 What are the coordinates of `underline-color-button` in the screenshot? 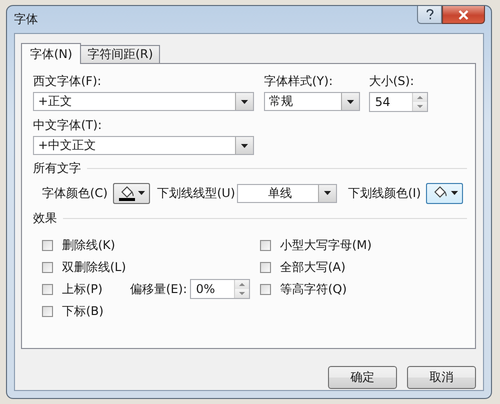 It's located at (444, 193).